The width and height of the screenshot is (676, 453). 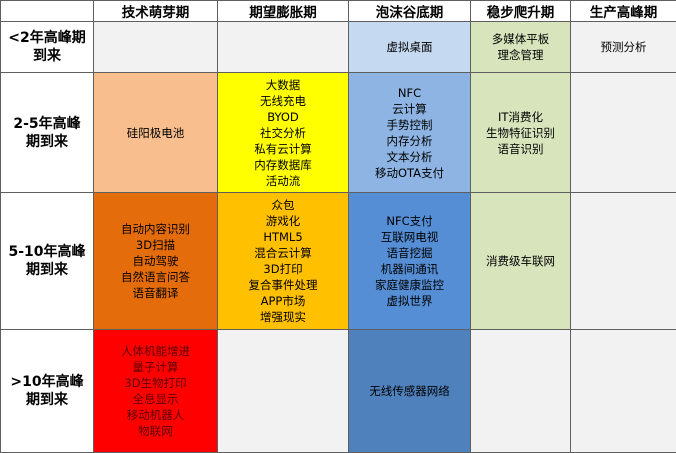 What do you see at coordinates (520, 117) in the screenshot?
I see `technology-item: IT消费化` at bounding box center [520, 117].